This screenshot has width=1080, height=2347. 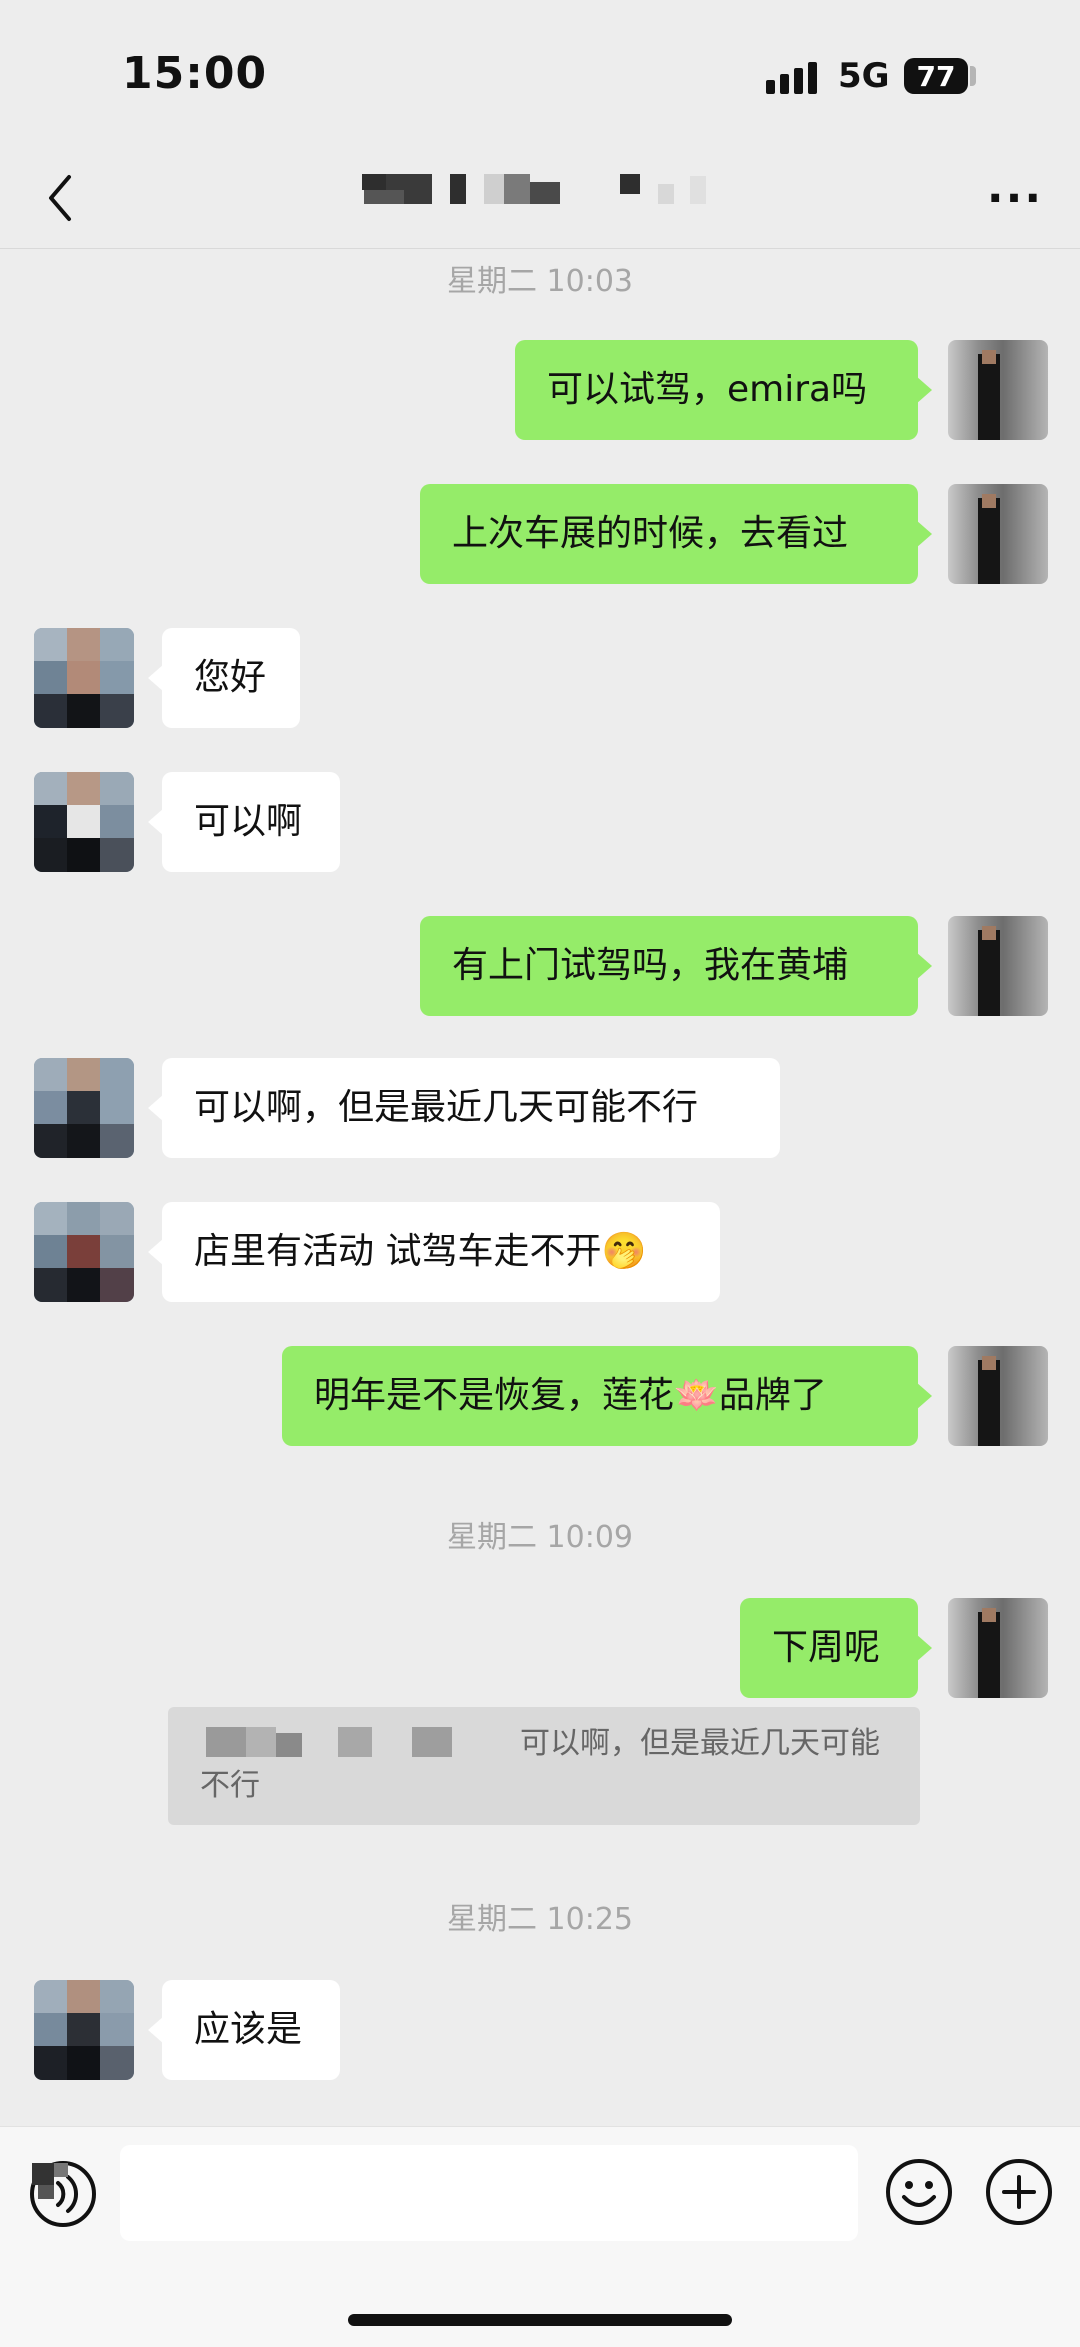 What do you see at coordinates (398, 1251) in the screenshot?
I see `message-text: 店里有活动 试驾车走不开` at bounding box center [398, 1251].